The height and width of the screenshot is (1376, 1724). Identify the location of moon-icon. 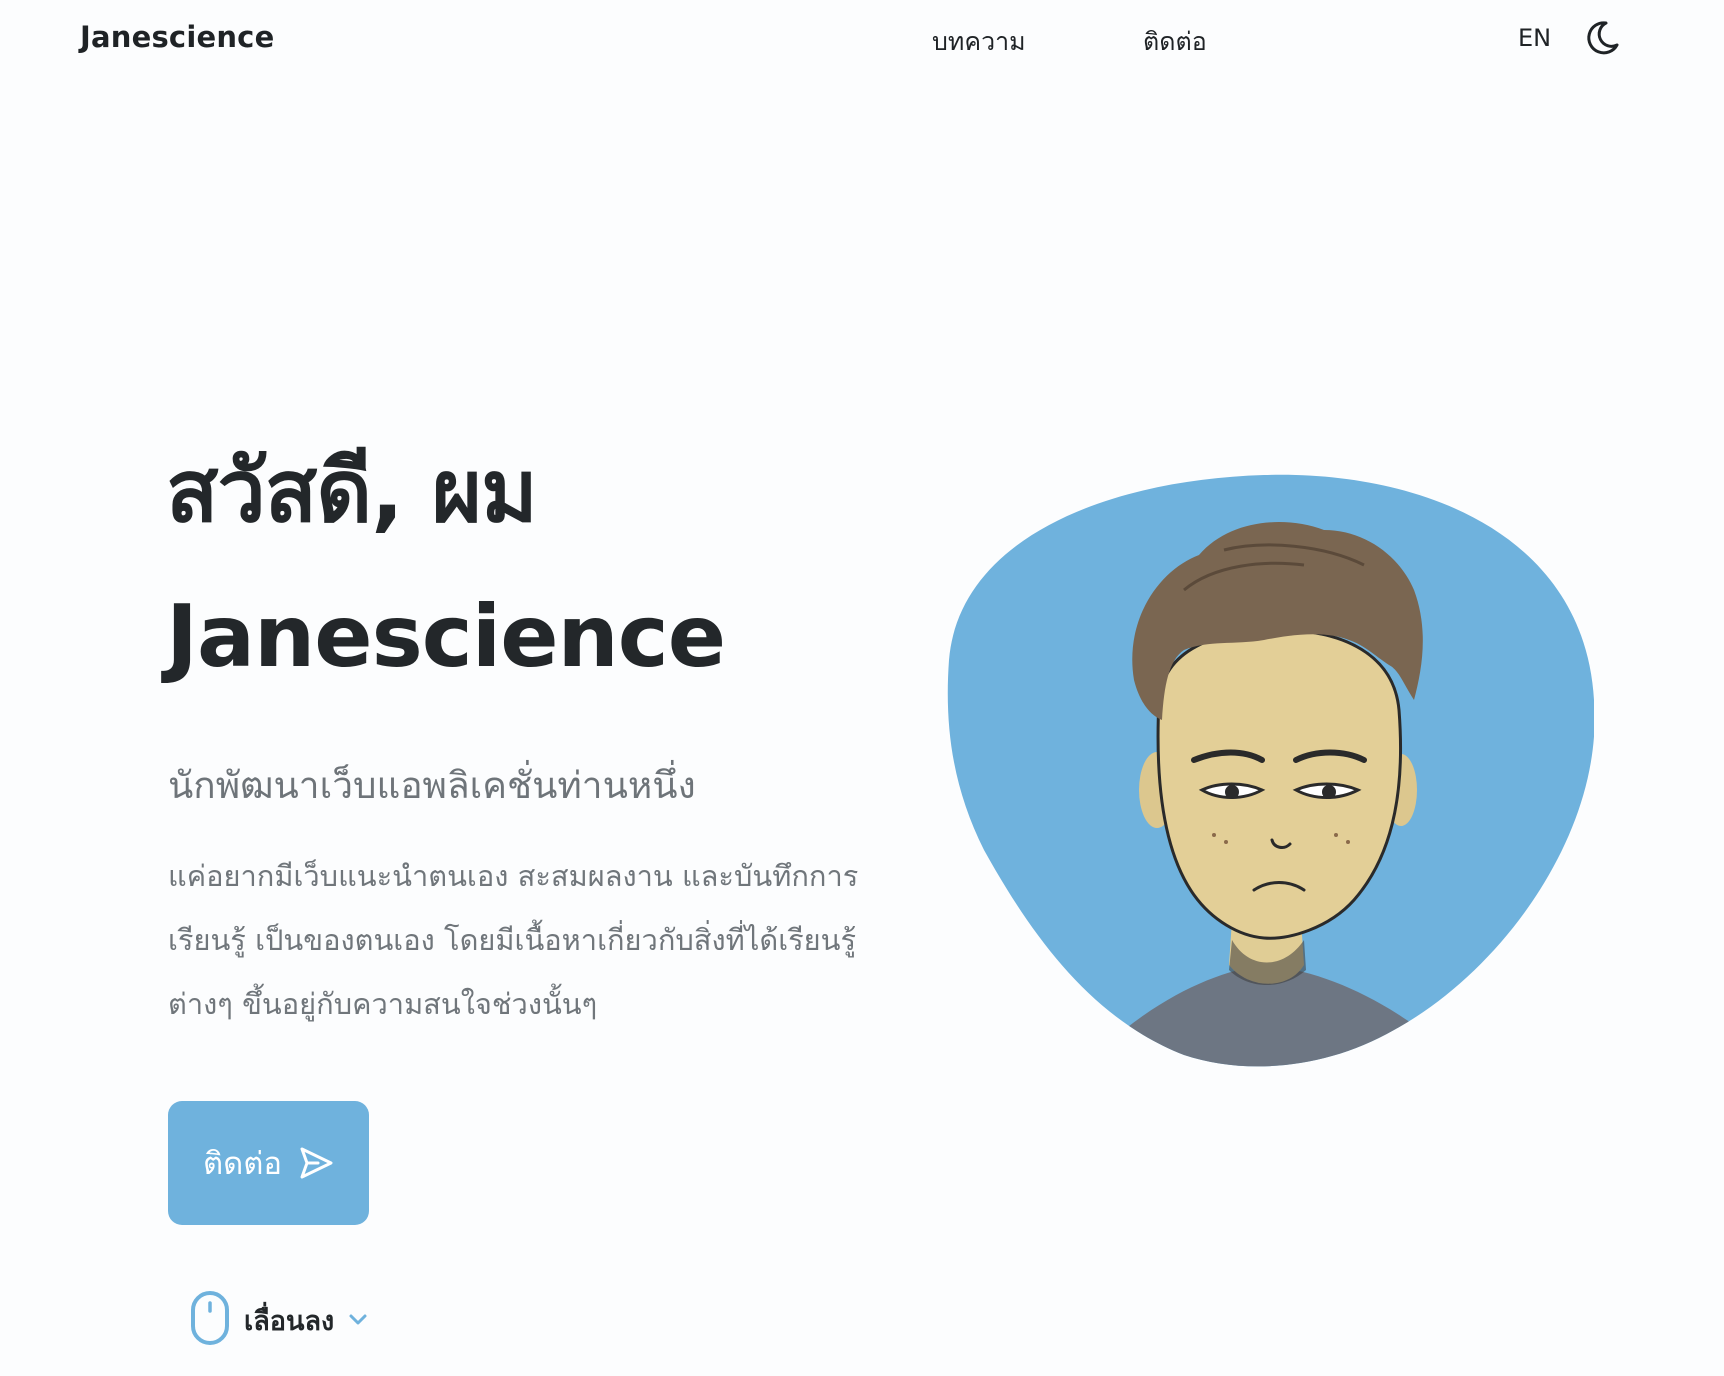
(1602, 38).